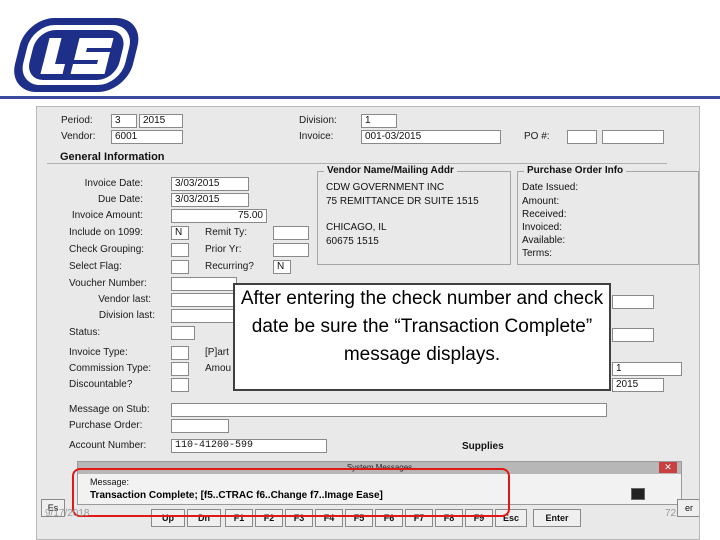 This screenshot has height=540, width=720. What do you see at coordinates (124, 299) in the screenshot?
I see `vendor-last-label: Vendor last:` at bounding box center [124, 299].